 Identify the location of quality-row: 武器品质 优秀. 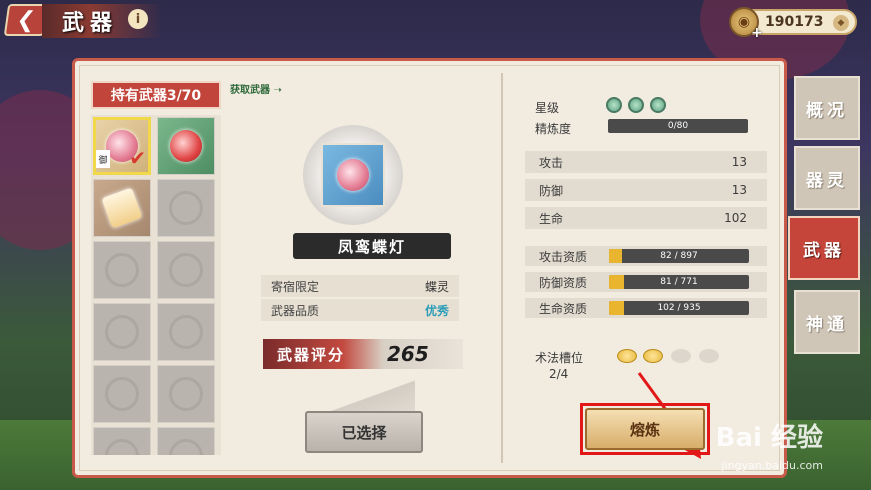
(360, 310).